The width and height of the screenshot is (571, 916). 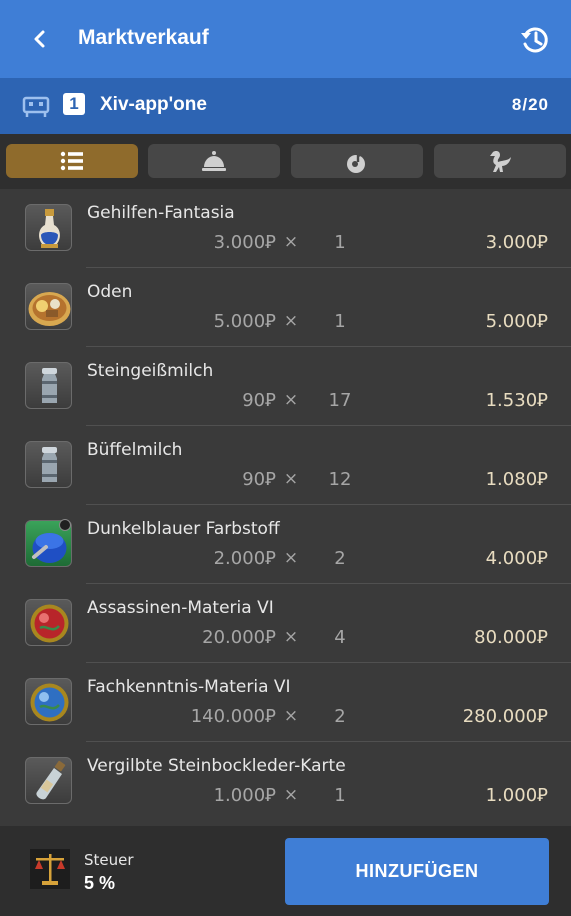 I want to click on total-price: 1.080Ꝑ, so click(x=516, y=479).